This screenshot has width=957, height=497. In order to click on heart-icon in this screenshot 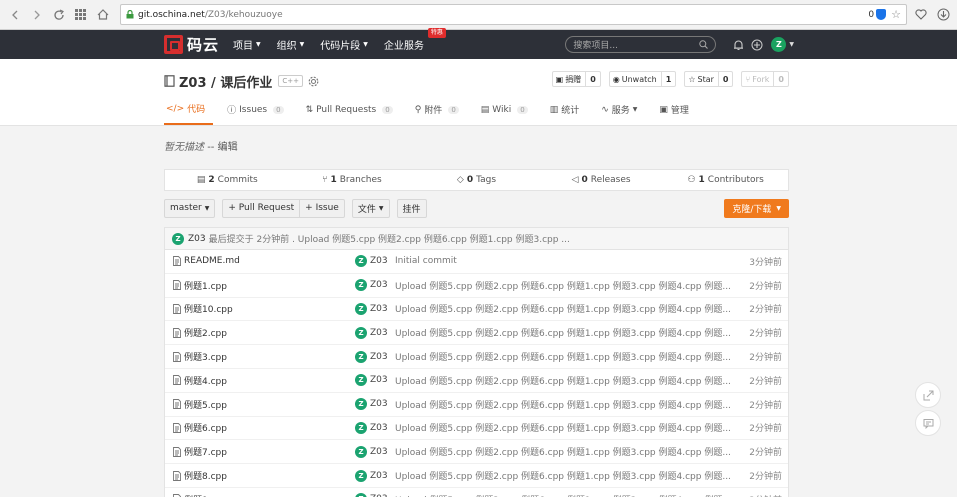, I will do `click(920, 14)`.